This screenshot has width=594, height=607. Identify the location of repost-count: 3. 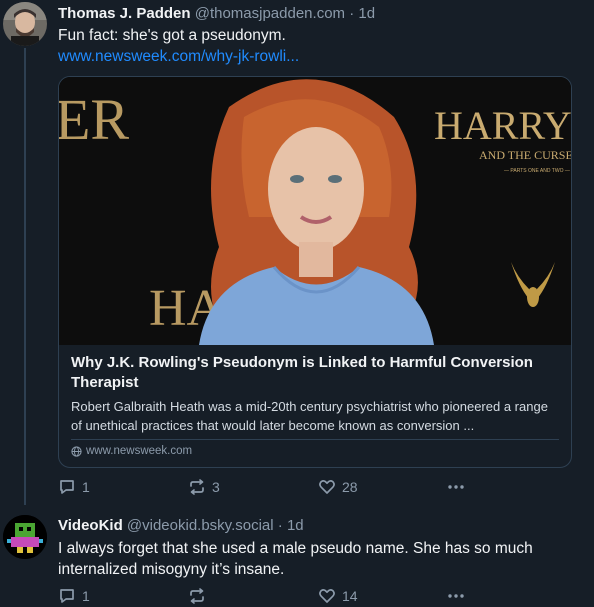
(216, 487).